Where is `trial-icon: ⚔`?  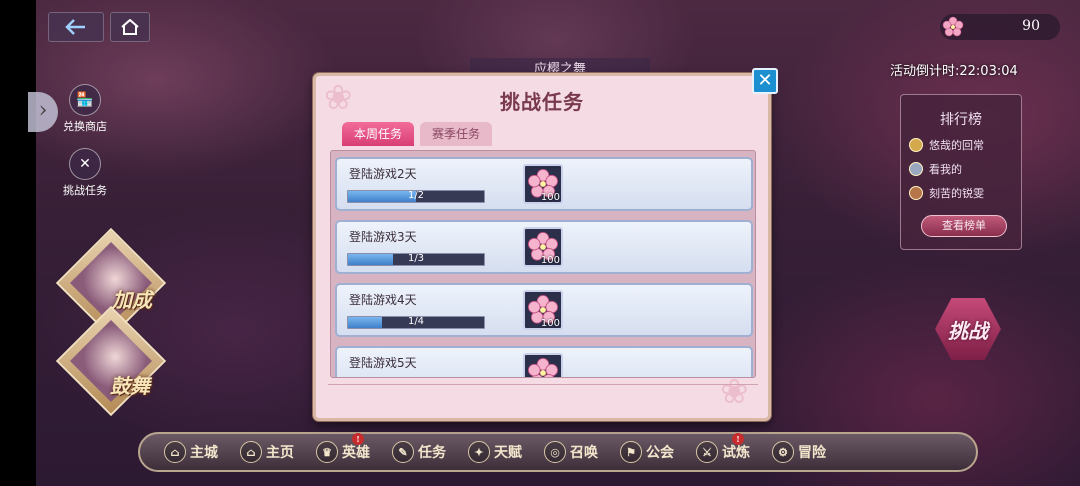
trial-icon: ⚔ is located at coordinates (707, 452).